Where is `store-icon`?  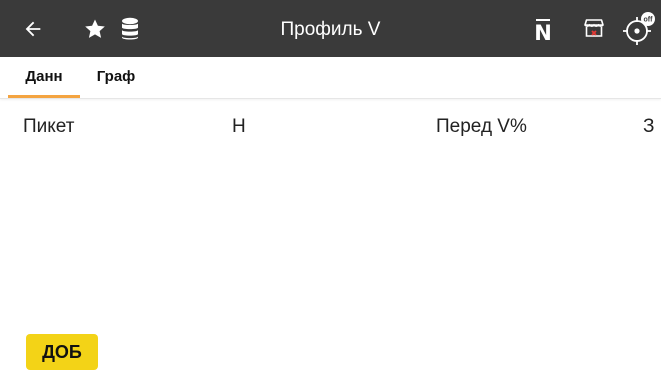
store-icon is located at coordinates (594, 28).